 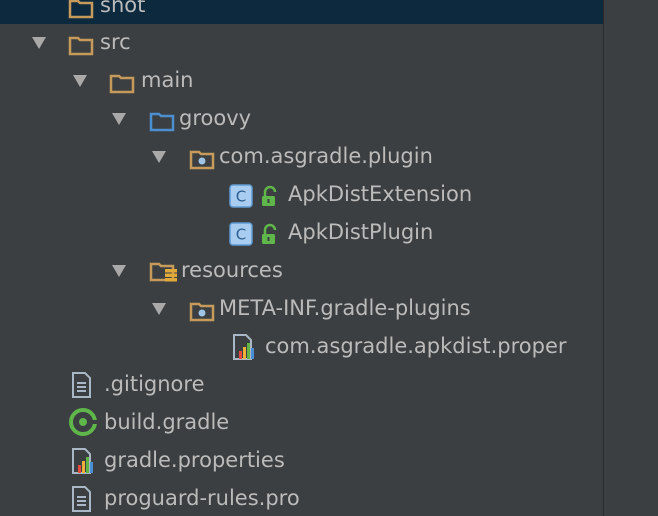 What do you see at coordinates (416, 346) in the screenshot?
I see `tree-item-label: com.asgradle.apkdist.proper` at bounding box center [416, 346].